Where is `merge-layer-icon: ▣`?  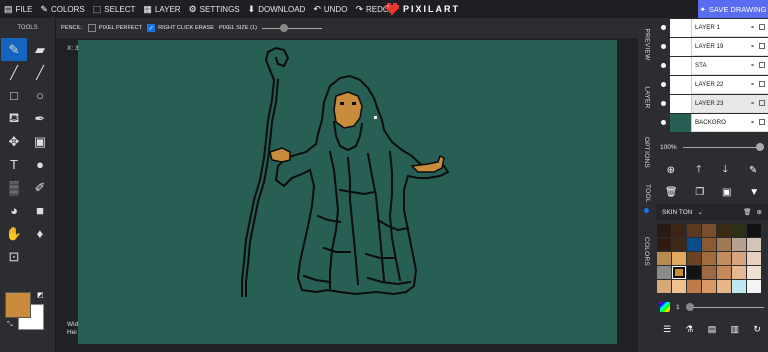 merge-layer-icon: ▣ is located at coordinates (726, 192).